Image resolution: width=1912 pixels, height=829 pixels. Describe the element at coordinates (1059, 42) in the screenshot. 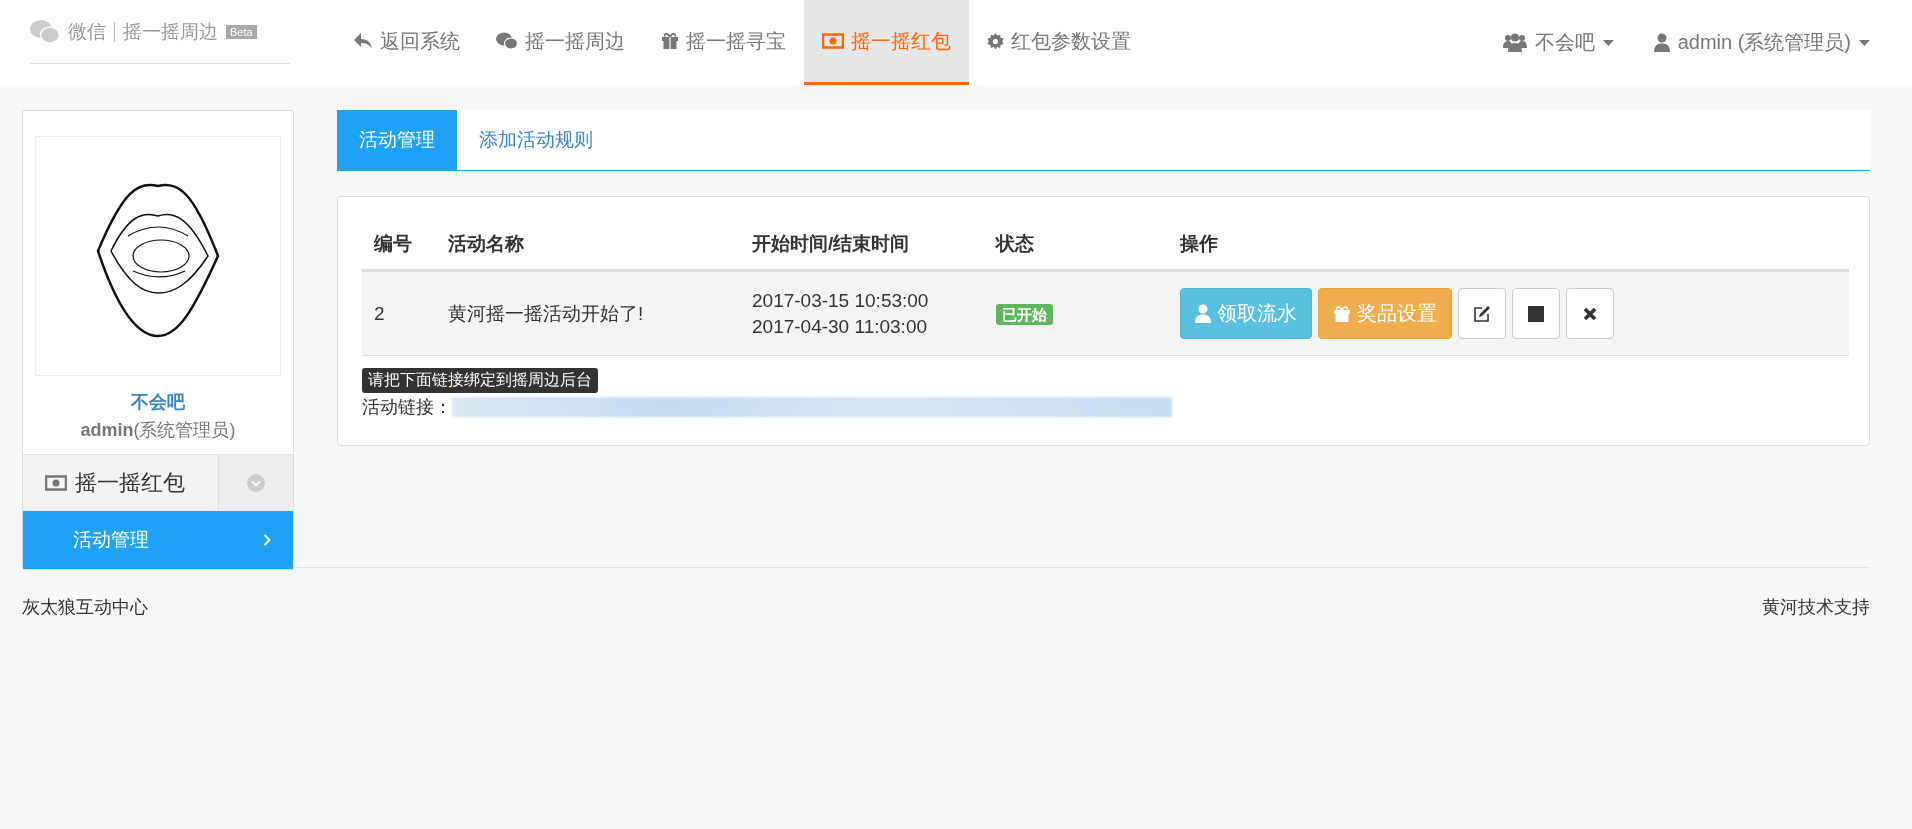

I see `nav-tab: 红包参数设置` at that location.